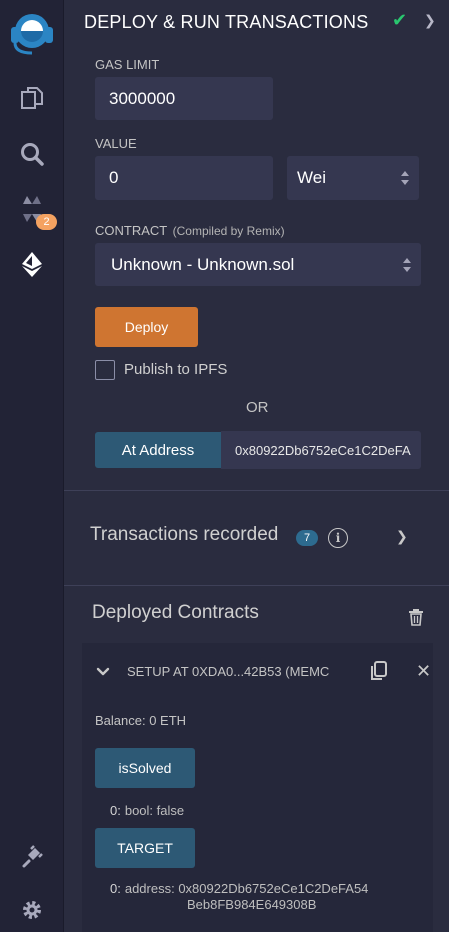 This screenshot has height=932, width=449. What do you see at coordinates (238, 671) in the screenshot?
I see `instance-title: SETUP AT 0XDA0...42B53 (MEMC` at bounding box center [238, 671].